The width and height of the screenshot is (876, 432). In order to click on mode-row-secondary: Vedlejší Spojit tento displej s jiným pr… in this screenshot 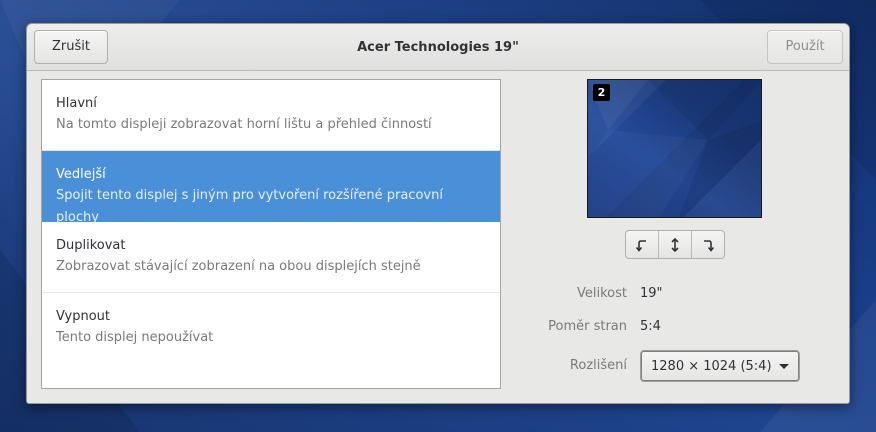, I will do `click(271, 188)`.